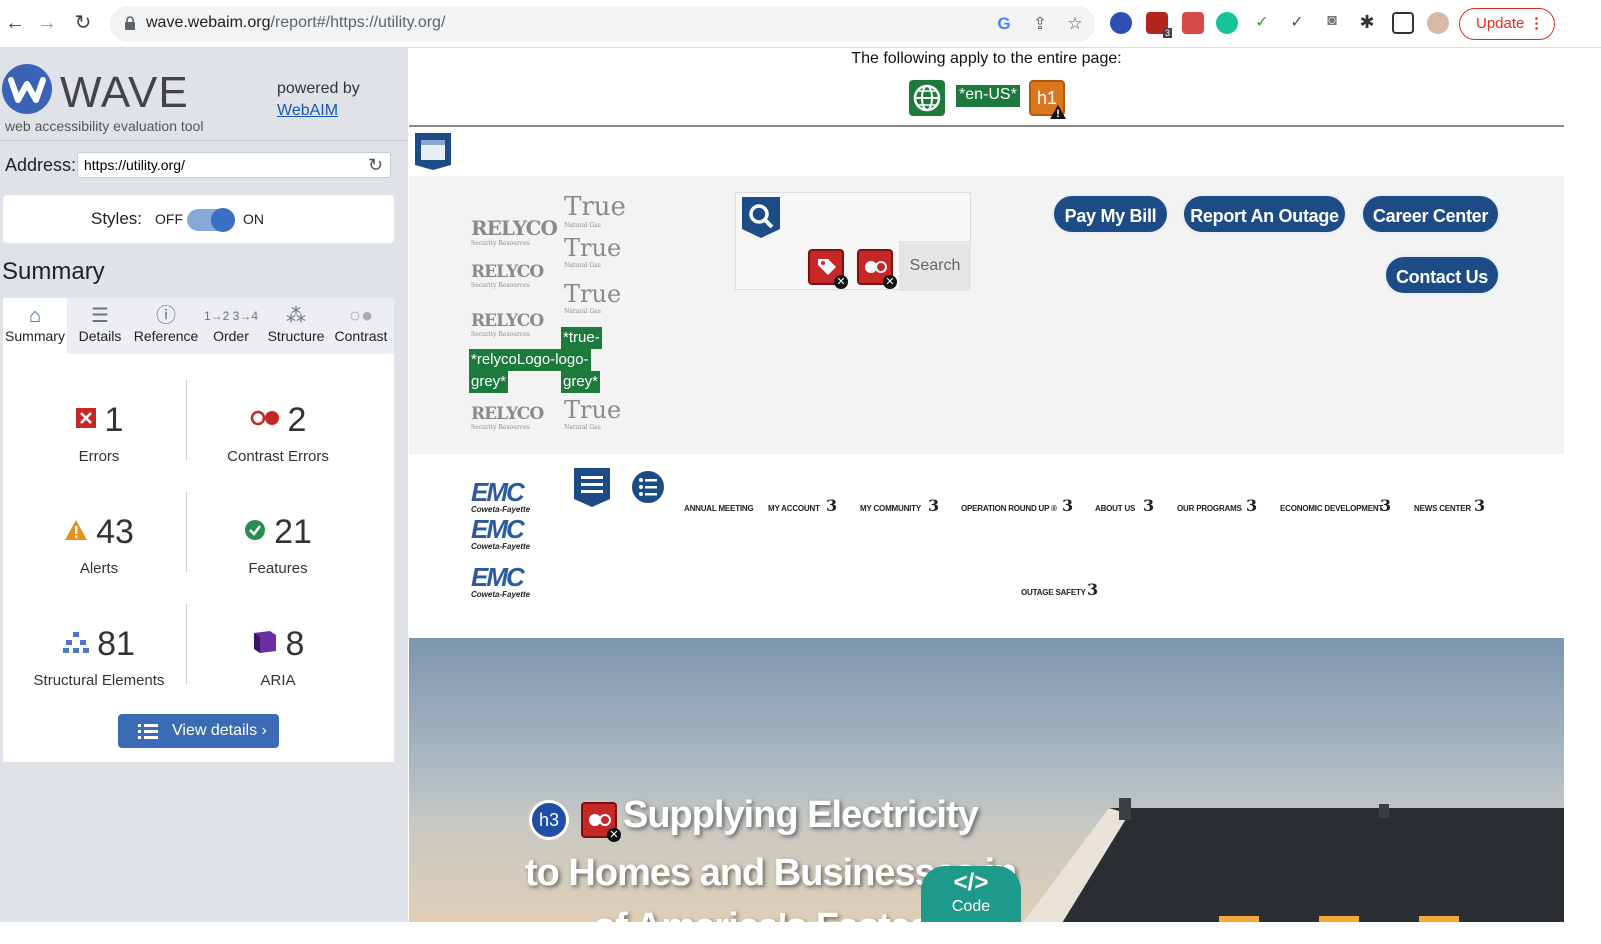  What do you see at coordinates (1121, 23) in the screenshot?
I see `extension-icon` at bounding box center [1121, 23].